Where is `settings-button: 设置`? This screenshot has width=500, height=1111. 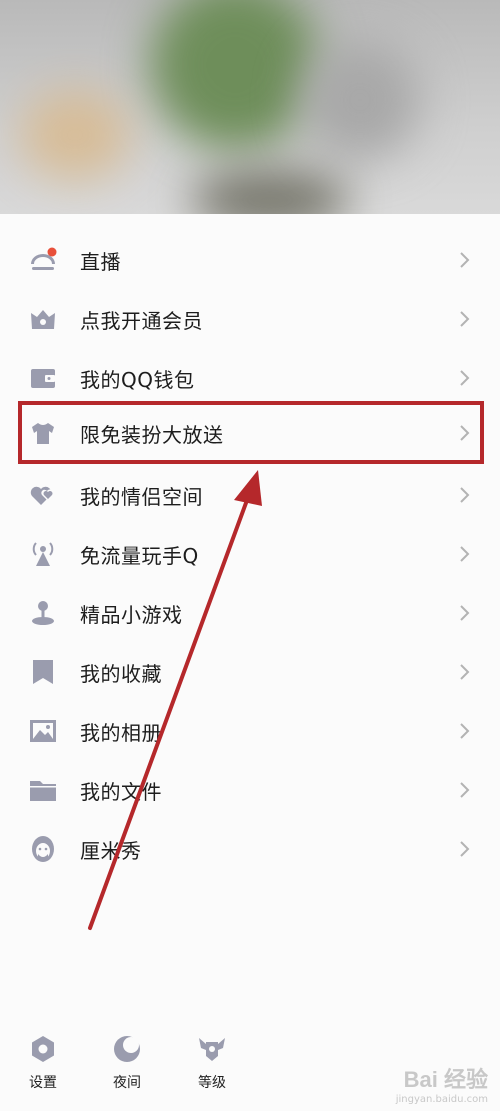 settings-button: 设置 is located at coordinates (43, 1065).